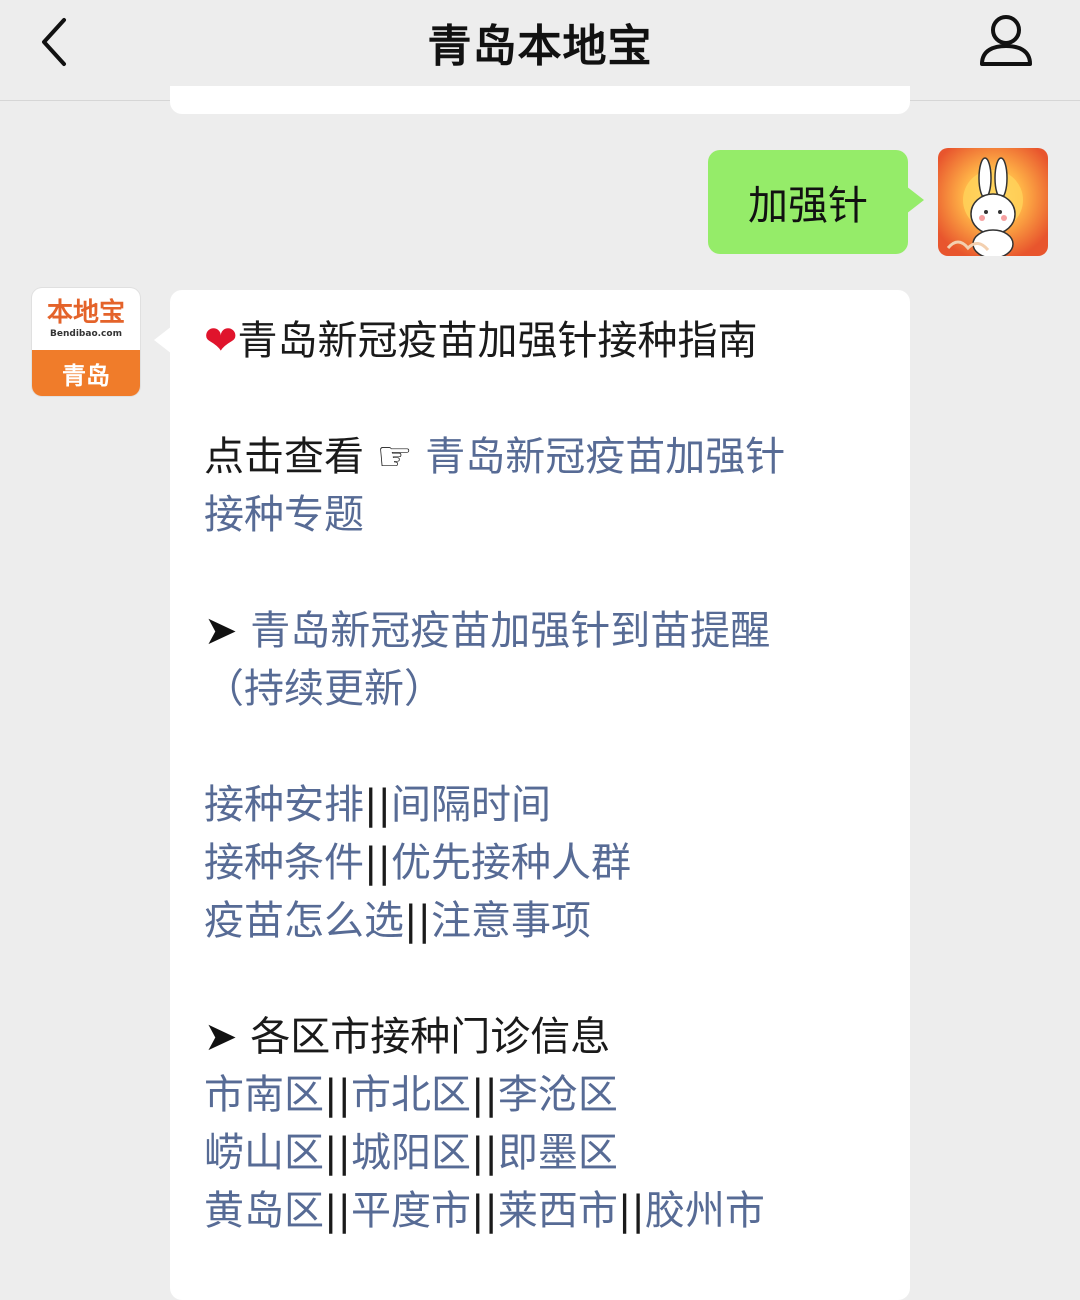 Image resolution: width=1080 pixels, height=1300 pixels. I want to click on topic-link: 间隔时间, so click(471, 805).